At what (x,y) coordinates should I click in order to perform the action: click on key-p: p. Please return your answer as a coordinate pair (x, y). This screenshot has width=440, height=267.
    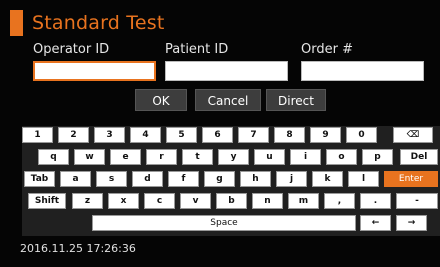
    Looking at the image, I should click on (377, 157).